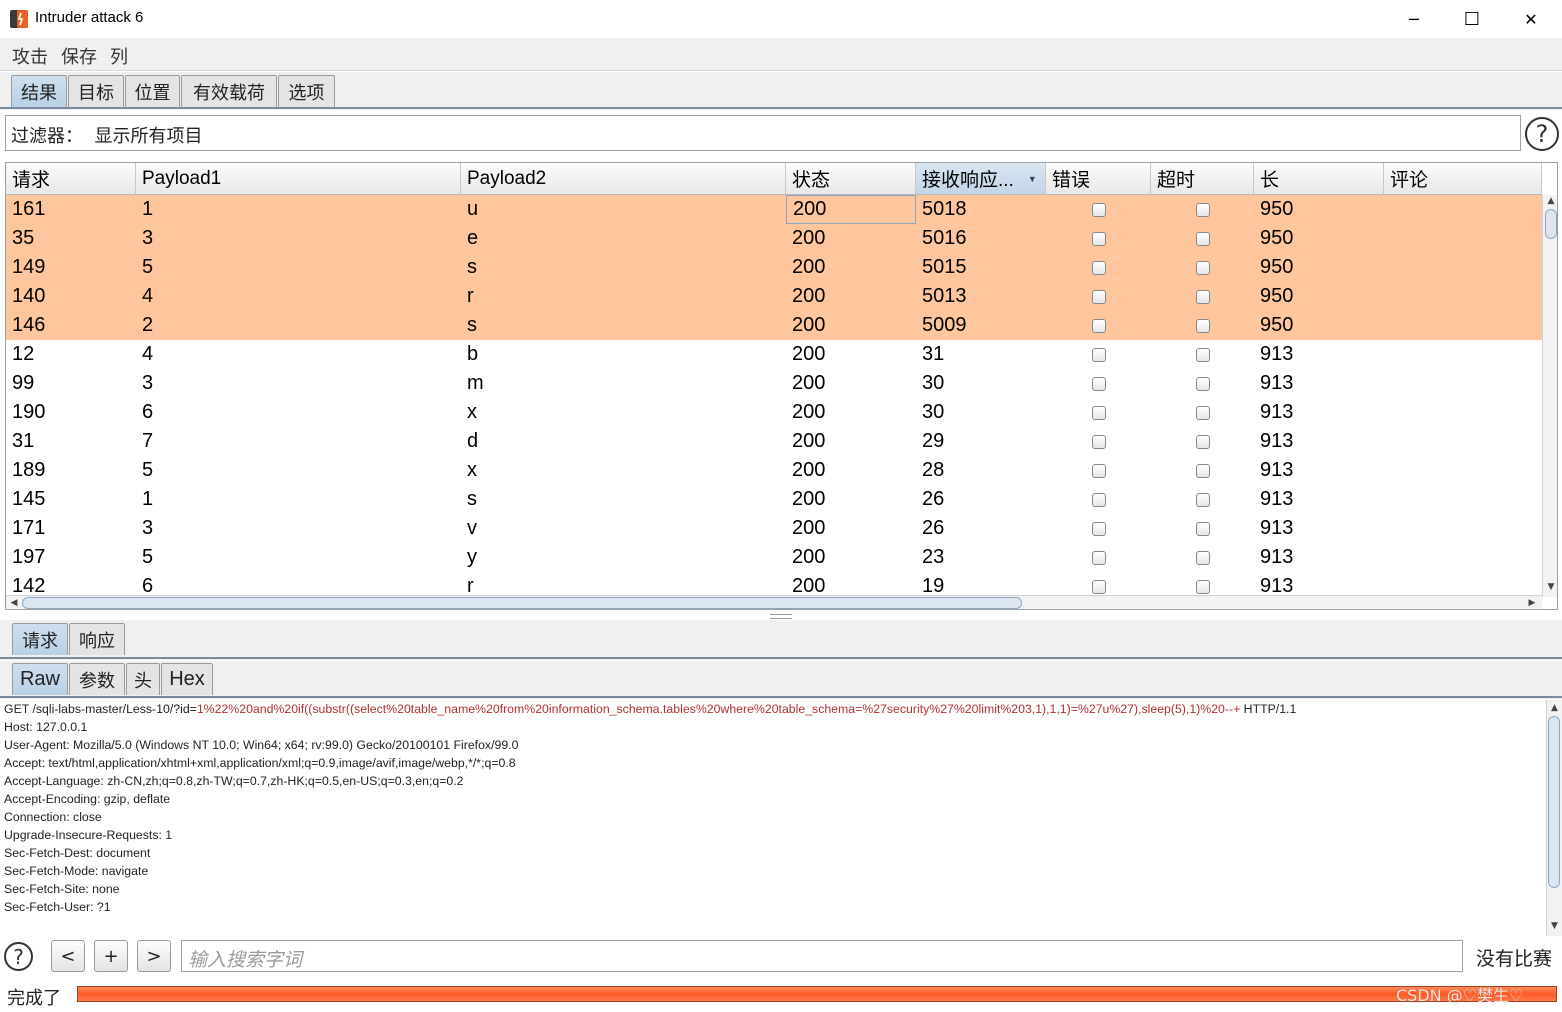  What do you see at coordinates (1542, 134) in the screenshot?
I see `filter-help-icon: ?` at bounding box center [1542, 134].